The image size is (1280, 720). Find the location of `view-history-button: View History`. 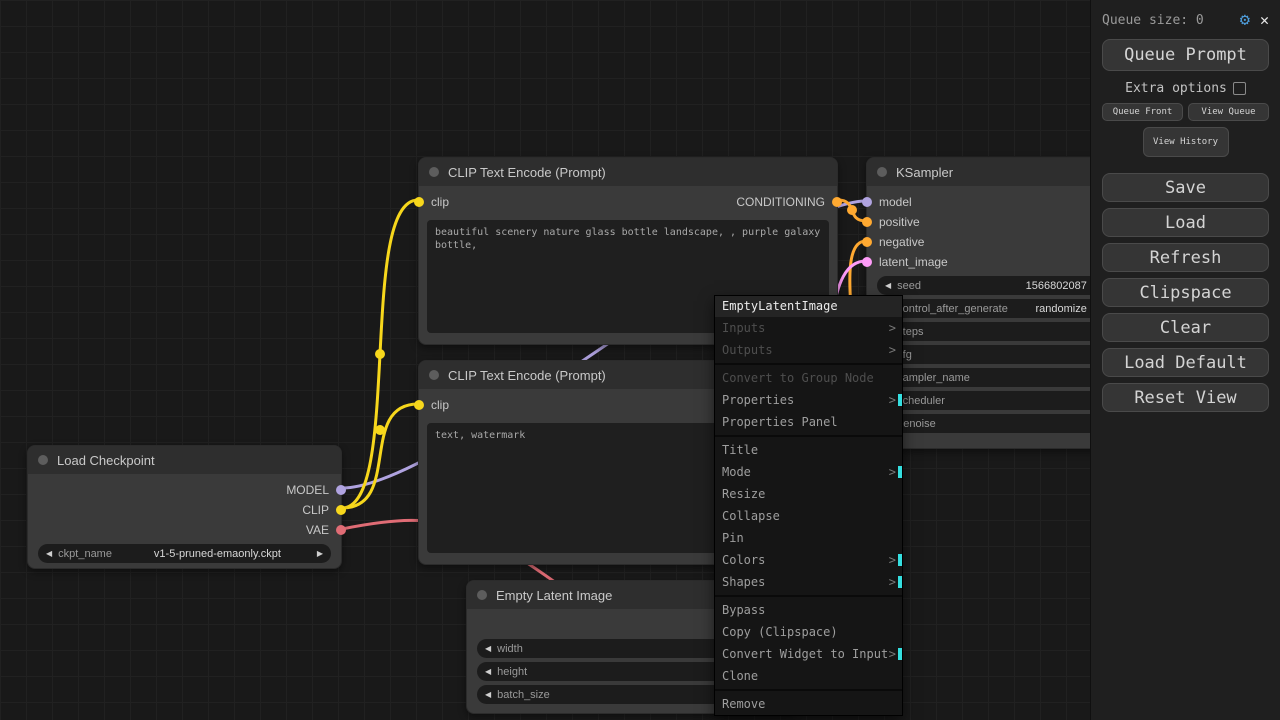

view-history-button: View History is located at coordinates (1185, 142).